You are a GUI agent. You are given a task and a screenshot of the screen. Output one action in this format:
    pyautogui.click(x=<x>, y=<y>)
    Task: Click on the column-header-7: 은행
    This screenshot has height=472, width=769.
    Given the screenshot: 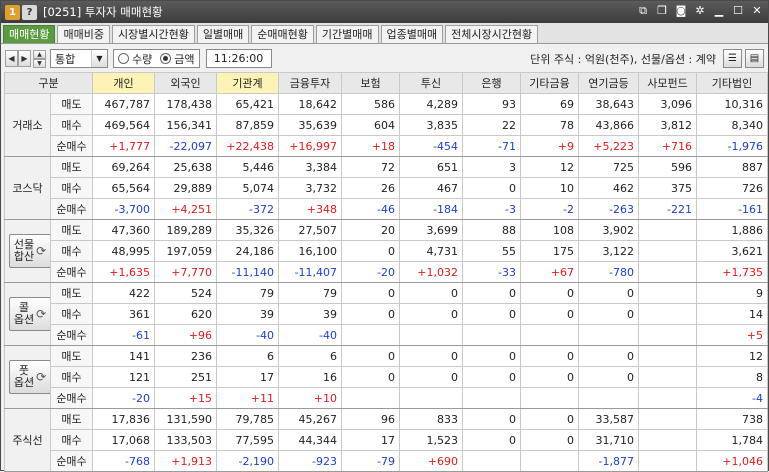 What is the action you would take?
    pyautogui.click(x=491, y=83)
    